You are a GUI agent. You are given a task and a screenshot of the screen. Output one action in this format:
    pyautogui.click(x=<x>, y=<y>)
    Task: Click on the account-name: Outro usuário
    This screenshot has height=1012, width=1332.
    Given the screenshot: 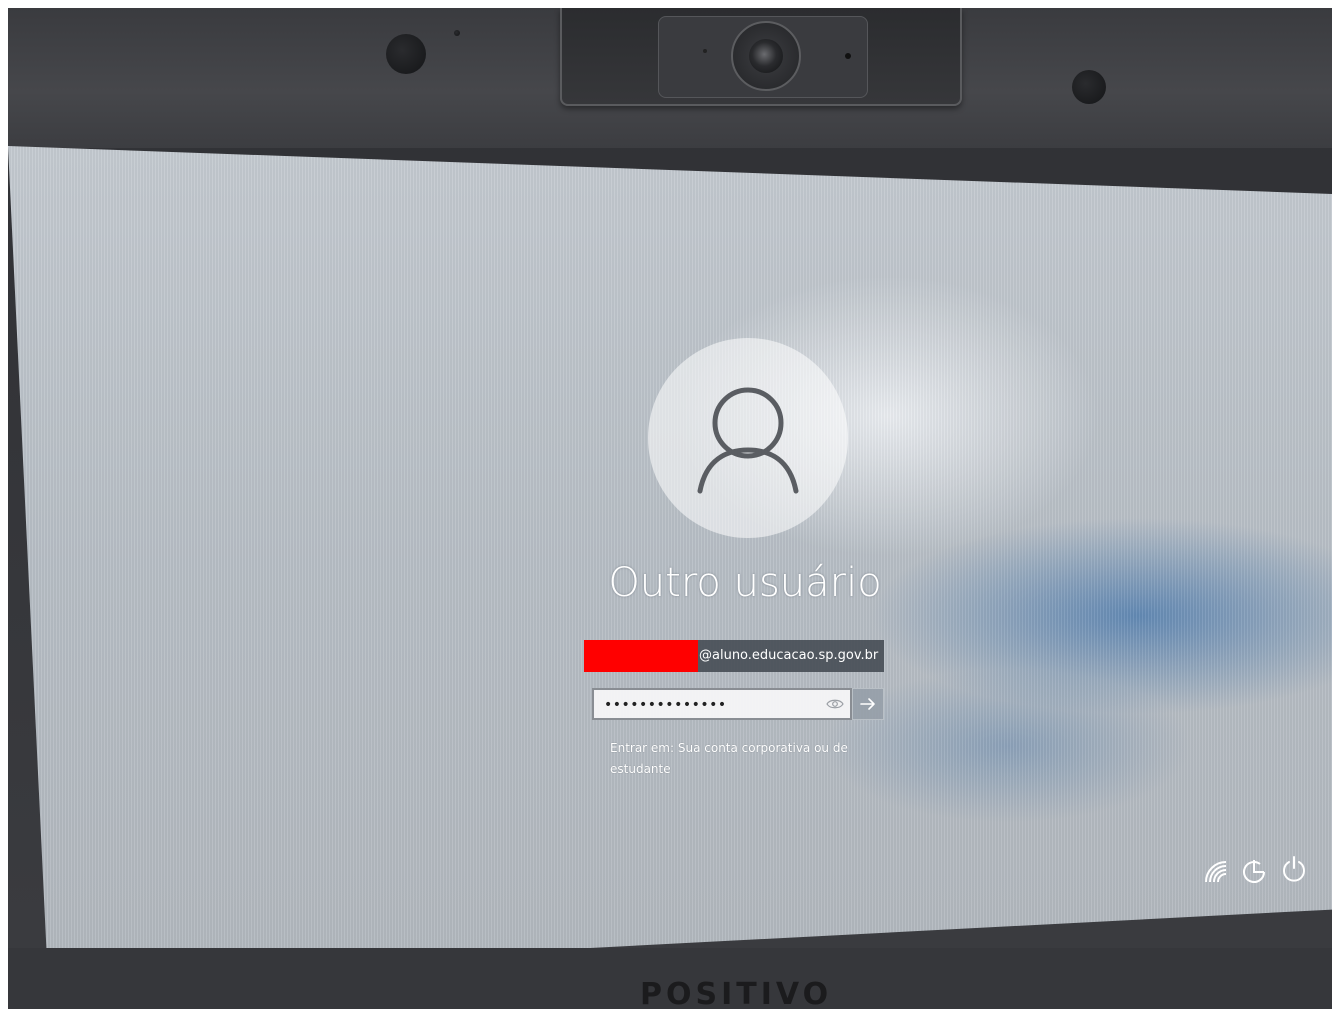 What is the action you would take?
    pyautogui.click(x=745, y=583)
    